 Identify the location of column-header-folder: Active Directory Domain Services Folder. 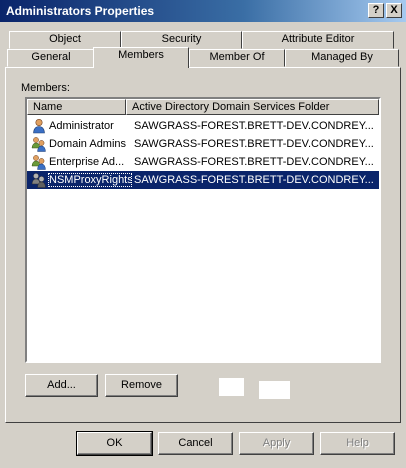
(252, 107).